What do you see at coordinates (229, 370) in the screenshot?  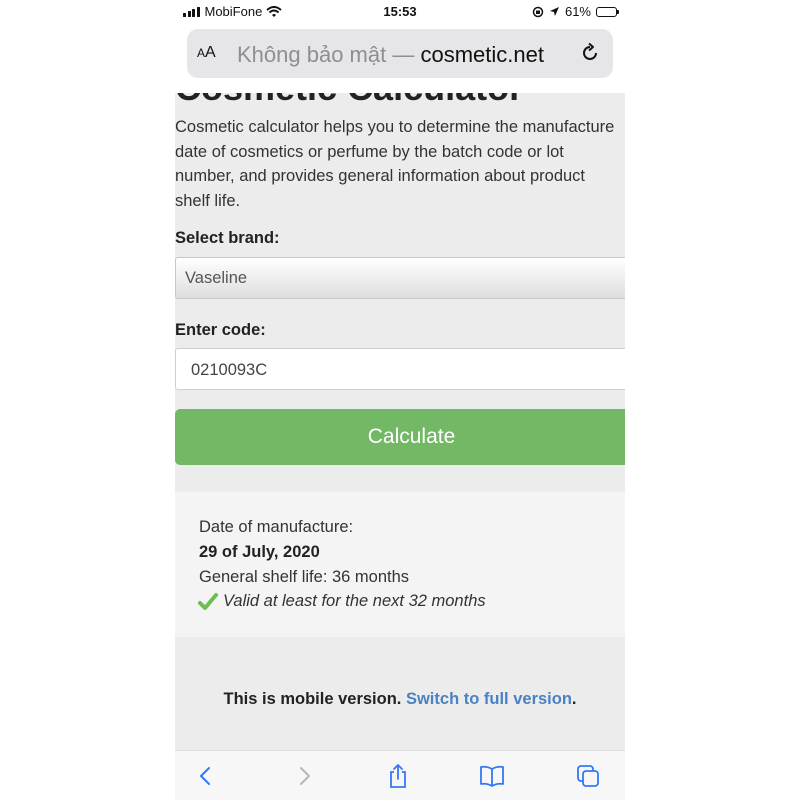 I see `code-value: 0210093C` at bounding box center [229, 370].